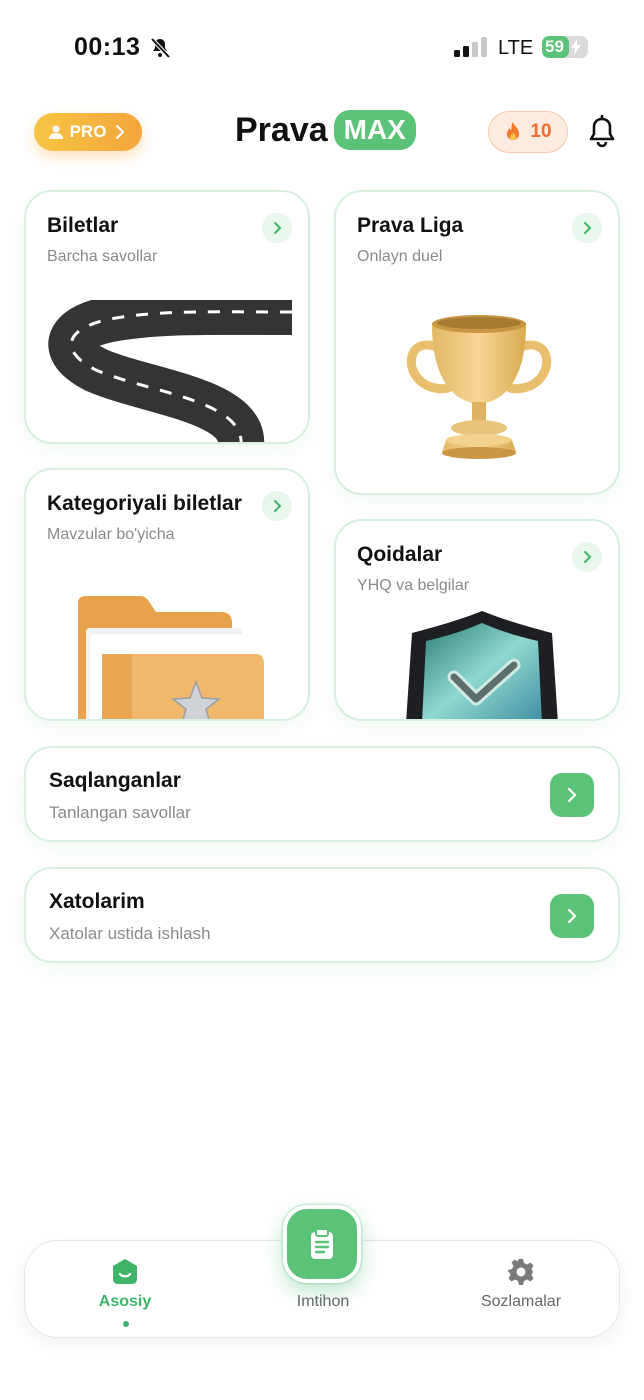 Image resolution: width=644 pixels, height=1400 pixels. I want to click on gear-icon, so click(521, 1272).